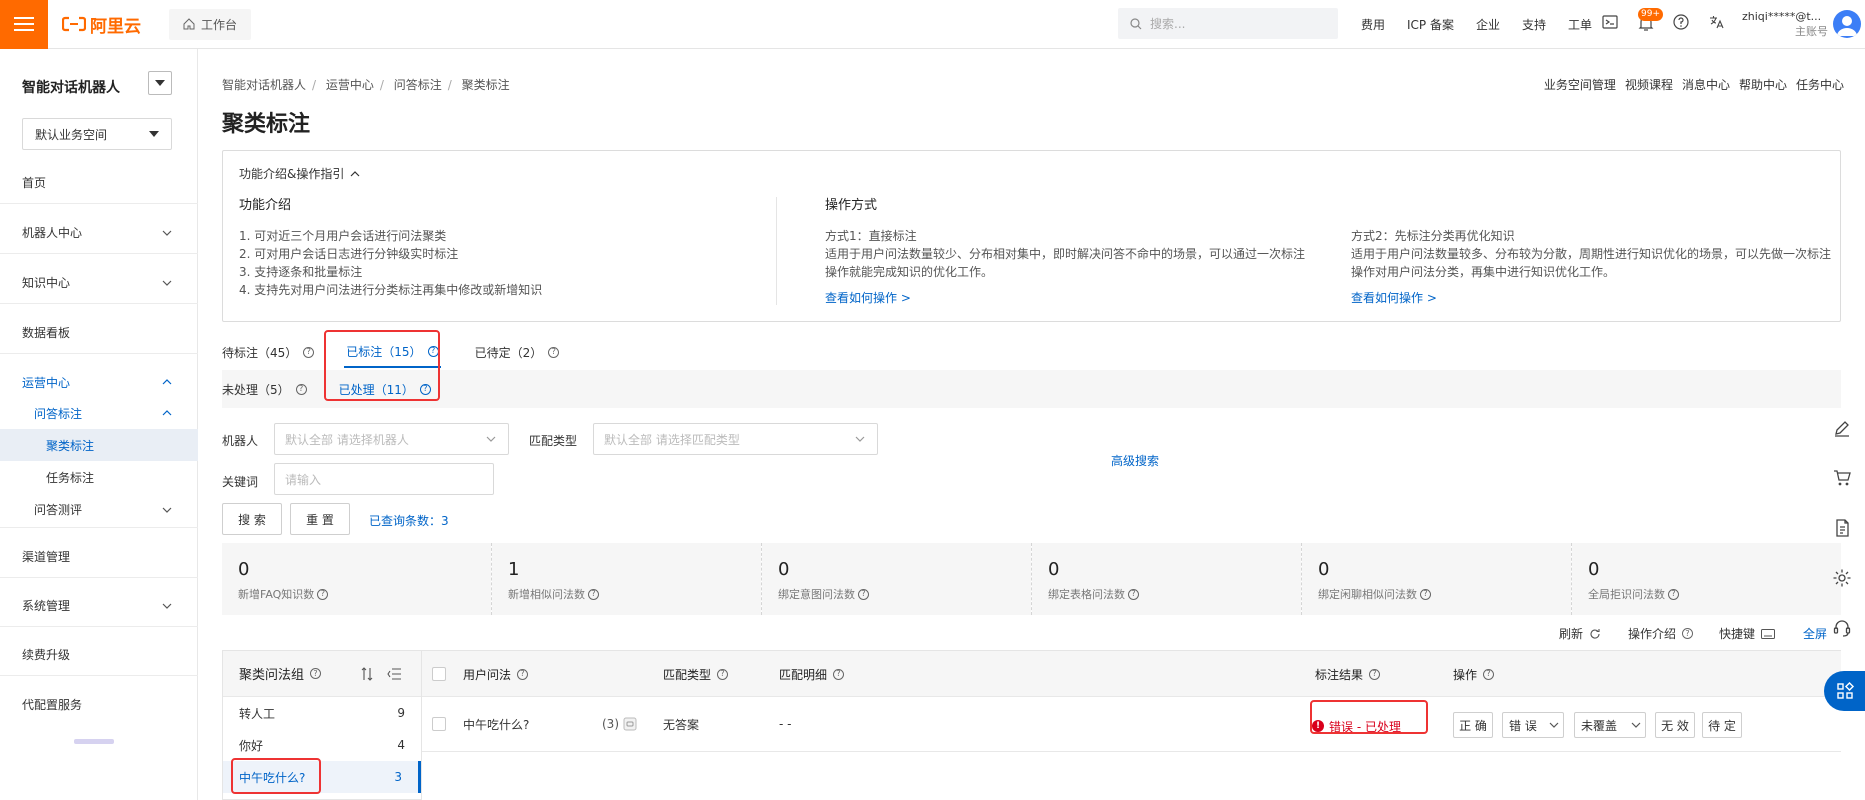  What do you see at coordinates (785, 724) in the screenshot?
I see `row-match-detail: - -` at bounding box center [785, 724].